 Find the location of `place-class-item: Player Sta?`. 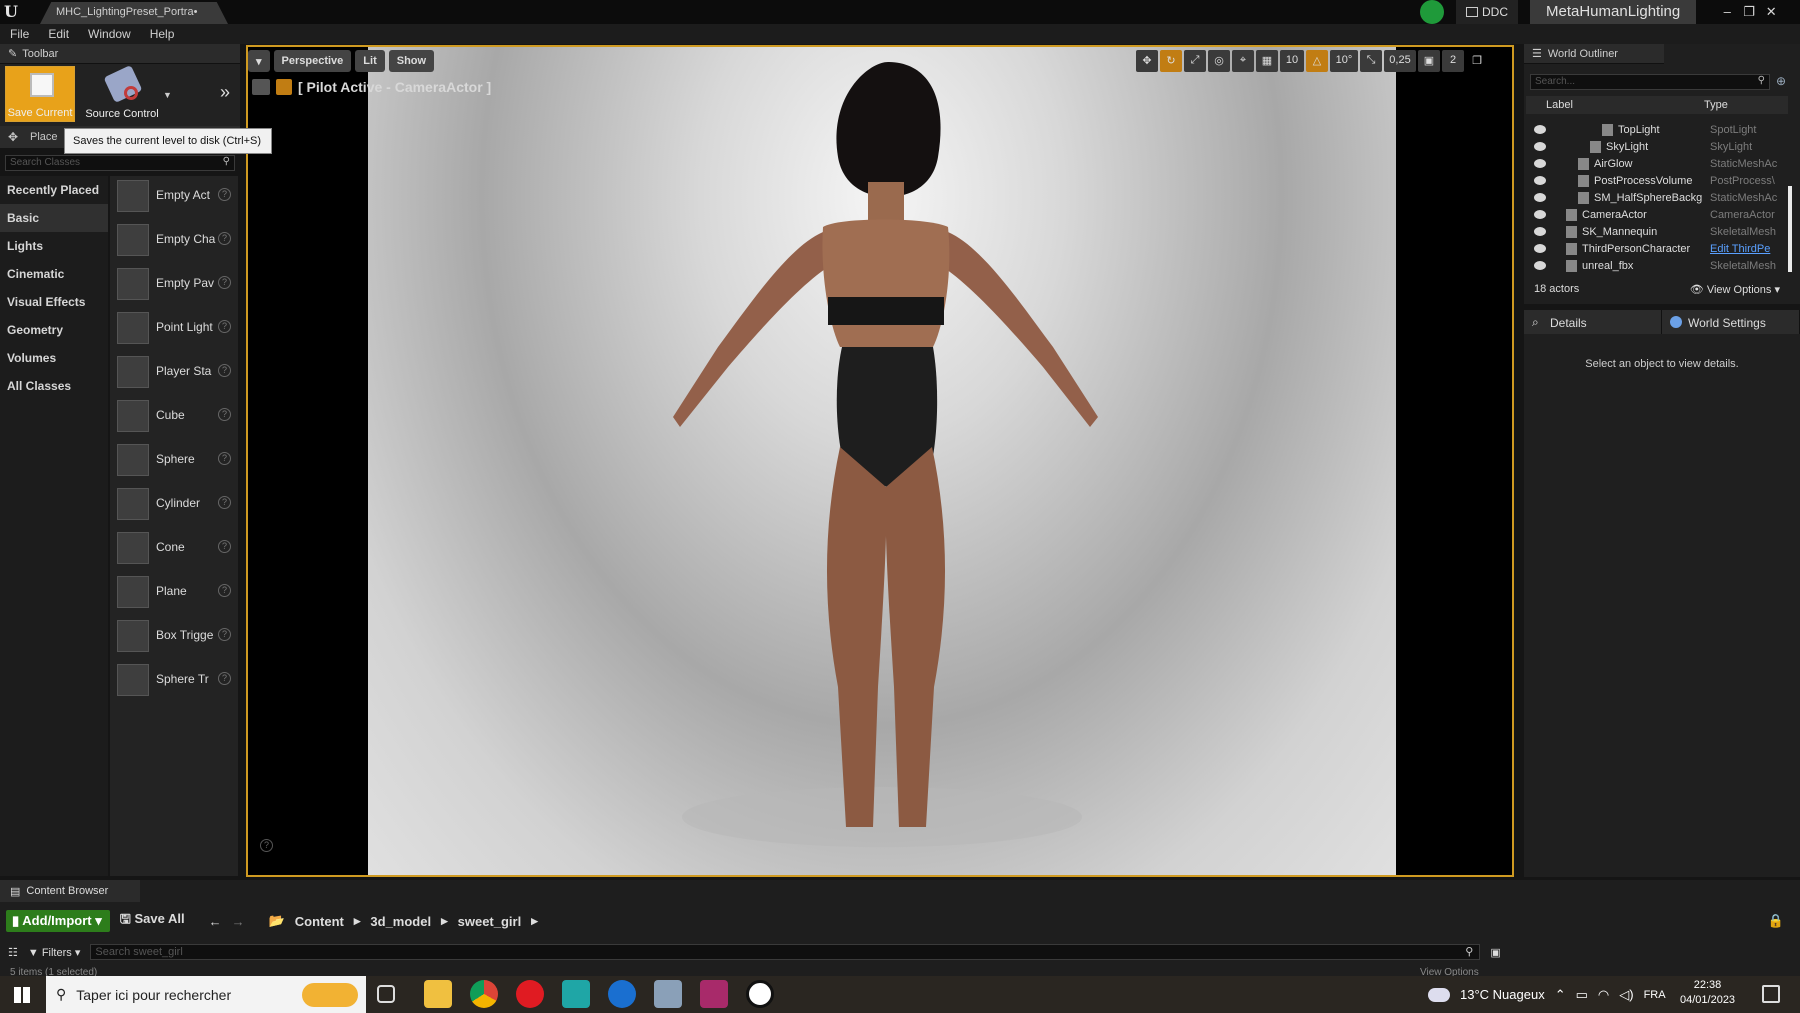

place-class-item: Player Sta? is located at coordinates (174, 372).